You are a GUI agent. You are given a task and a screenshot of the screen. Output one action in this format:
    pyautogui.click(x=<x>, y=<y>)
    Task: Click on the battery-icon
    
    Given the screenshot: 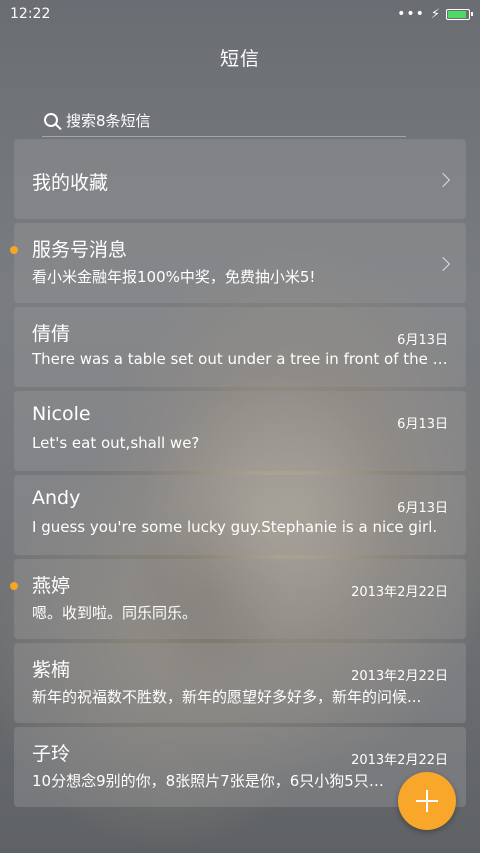 What is the action you would take?
    pyautogui.click(x=459, y=14)
    